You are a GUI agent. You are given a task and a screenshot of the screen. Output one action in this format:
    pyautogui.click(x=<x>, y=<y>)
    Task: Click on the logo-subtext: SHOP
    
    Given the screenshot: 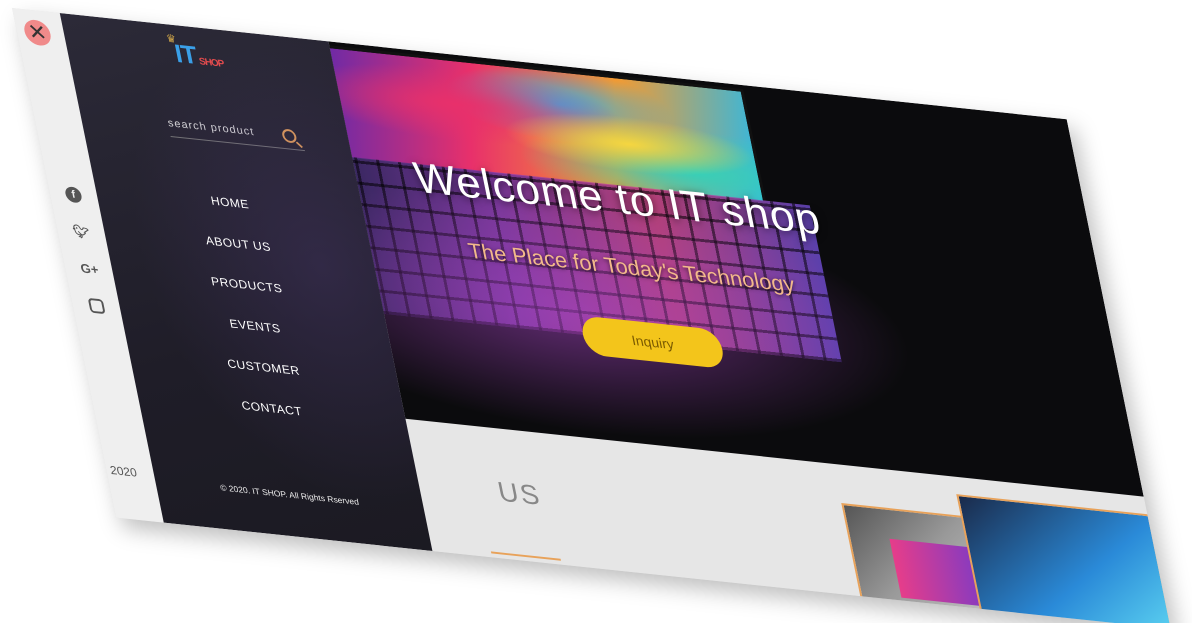 What is the action you would take?
    pyautogui.click(x=211, y=63)
    